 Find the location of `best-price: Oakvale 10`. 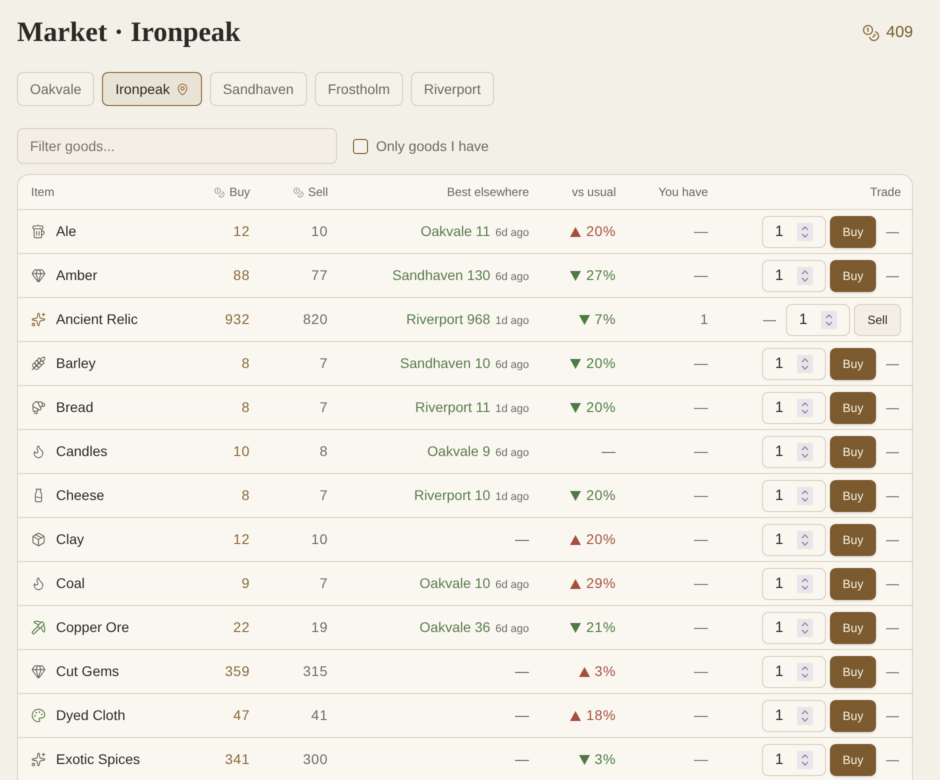

best-price: Oakvale 10 is located at coordinates (455, 583).